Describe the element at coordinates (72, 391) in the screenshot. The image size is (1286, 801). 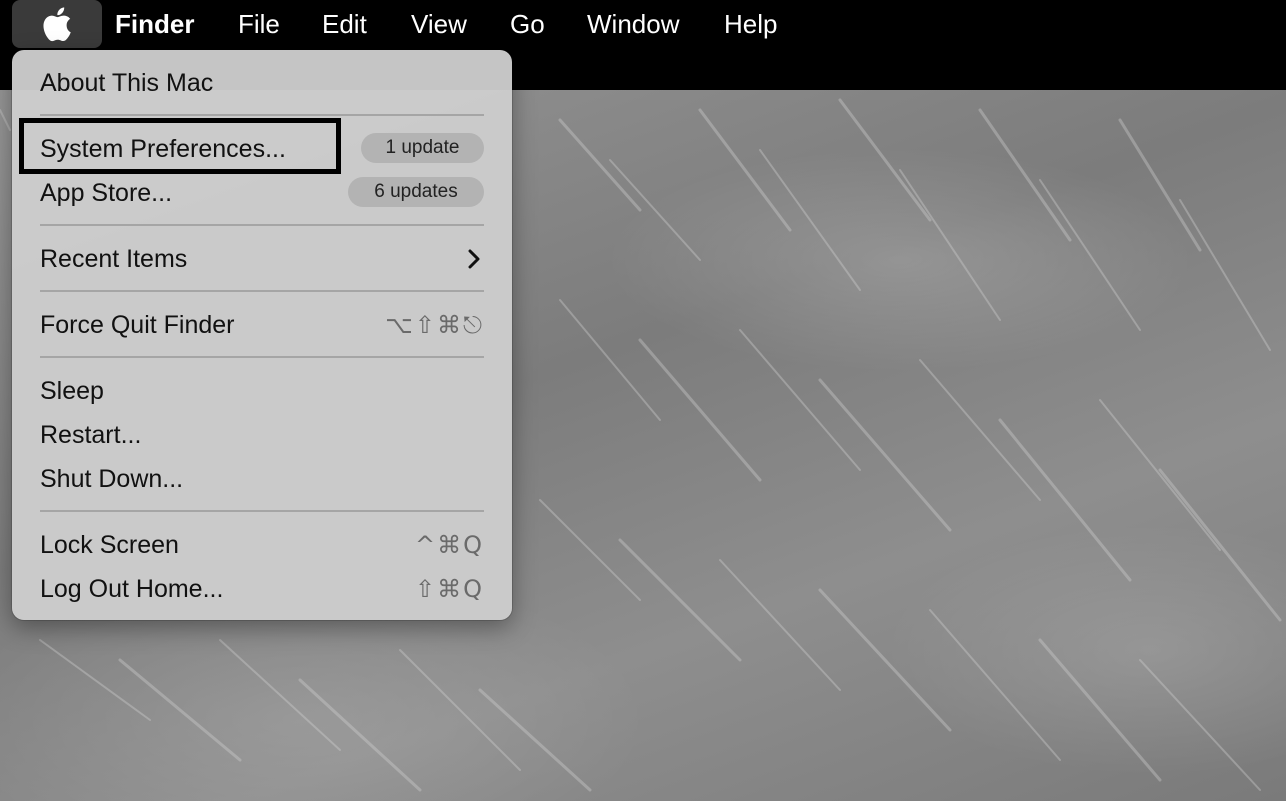
I see `menu-item-sleep: Sleep` at that location.